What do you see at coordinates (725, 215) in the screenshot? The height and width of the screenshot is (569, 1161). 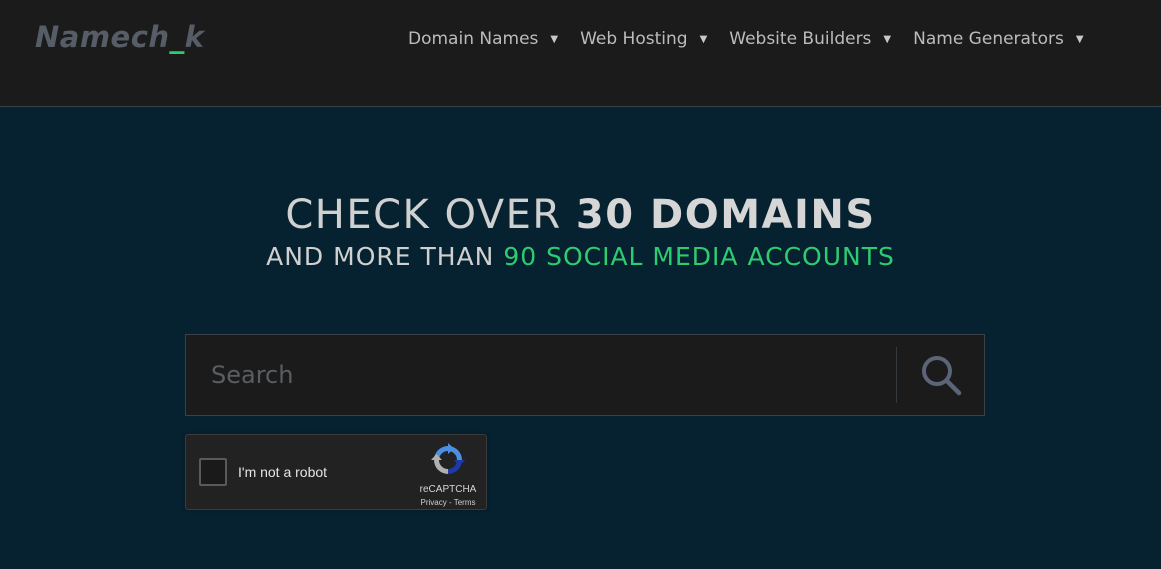 I see `hero-title-bold: 30 DOMAINS` at bounding box center [725, 215].